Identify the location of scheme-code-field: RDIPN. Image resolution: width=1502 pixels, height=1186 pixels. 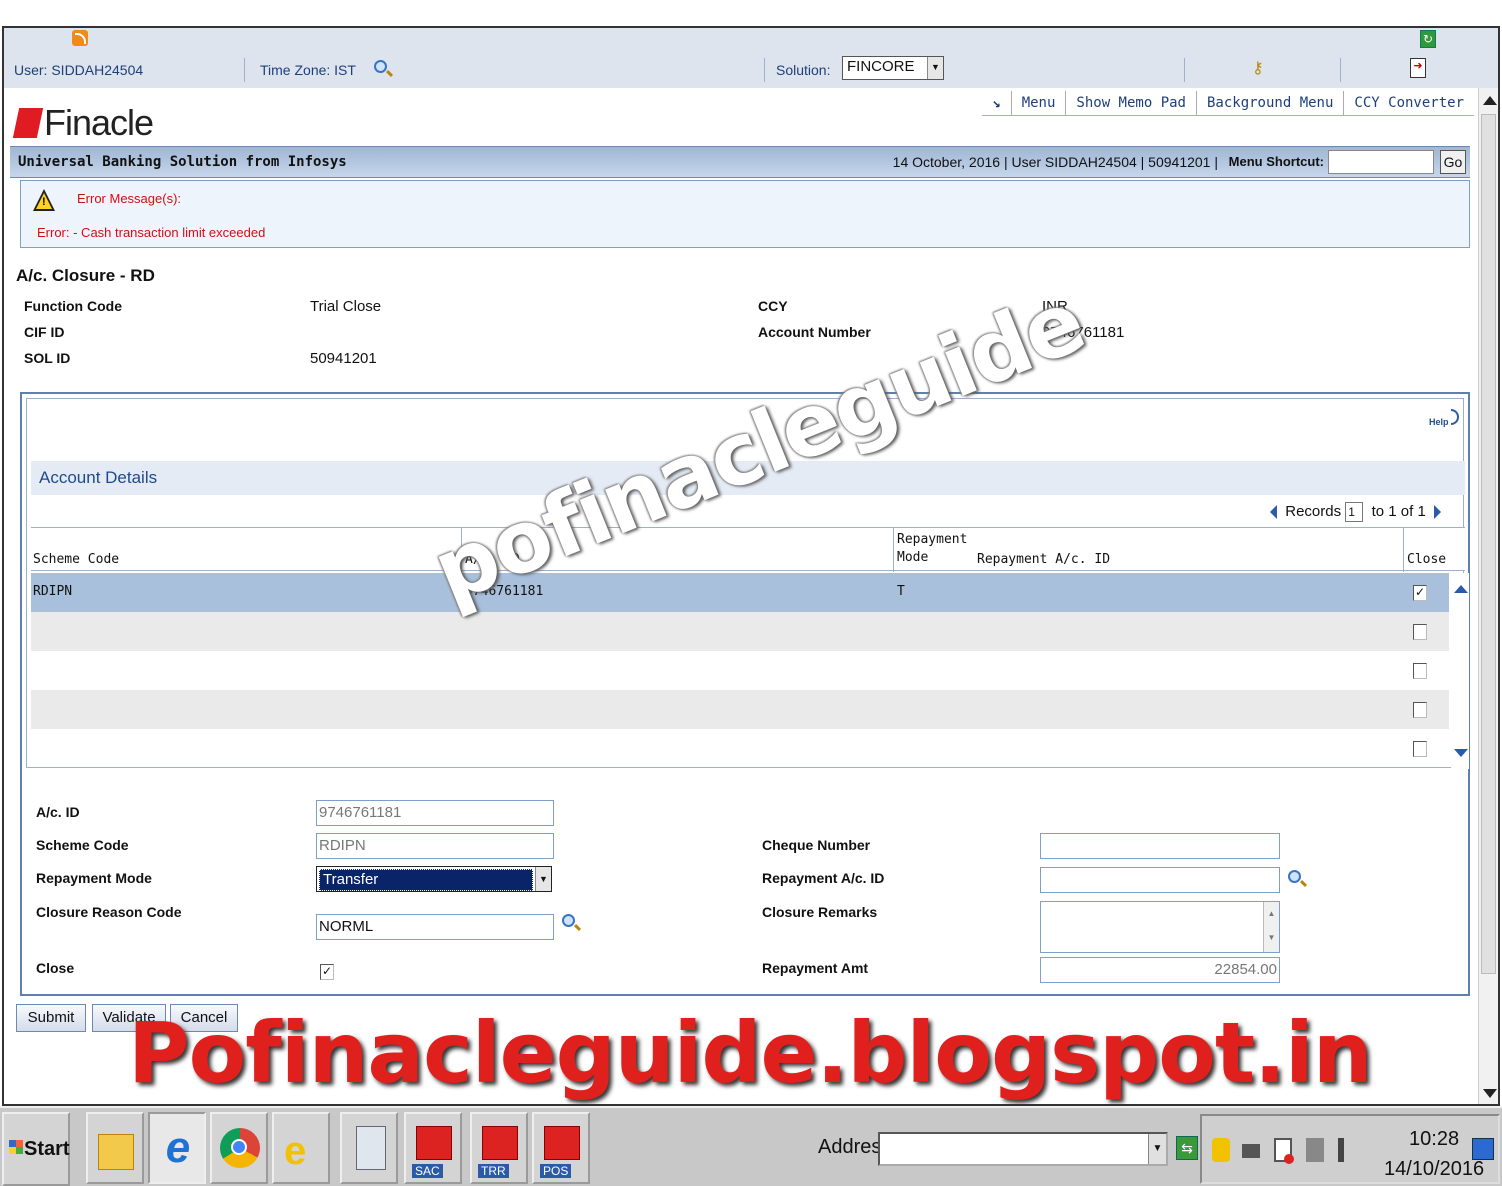
(435, 846).